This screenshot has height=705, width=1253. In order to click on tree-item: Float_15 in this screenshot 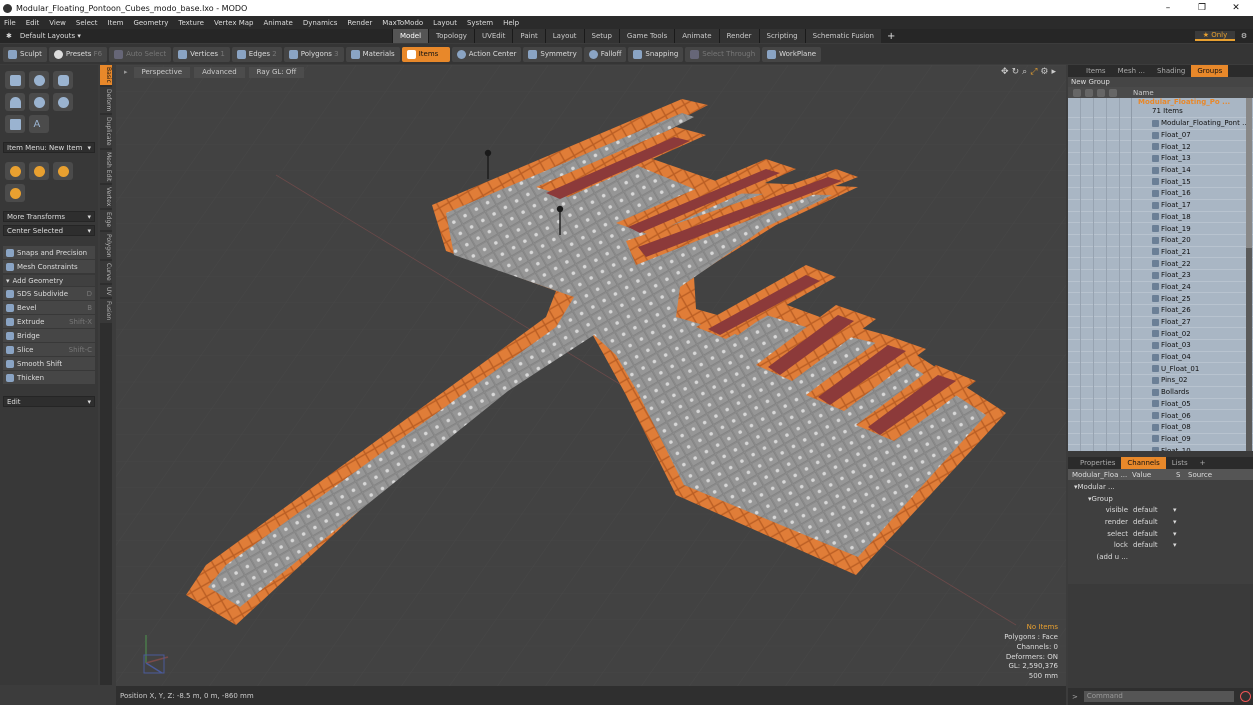, I will do `click(1160, 182)`.